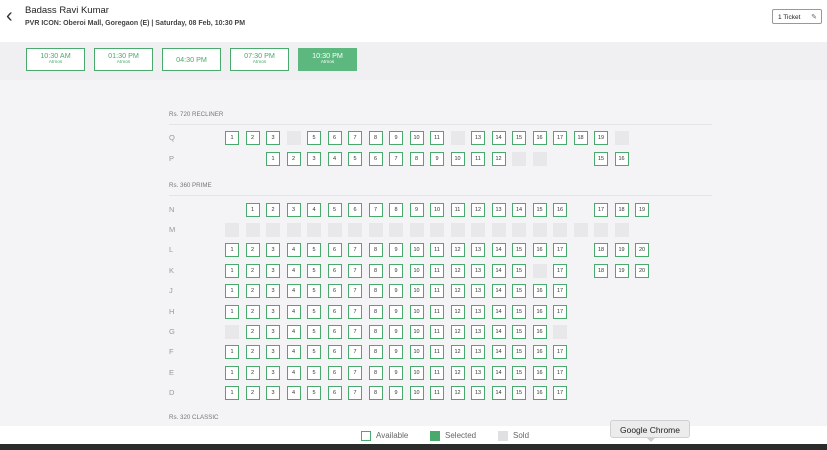 This screenshot has height=450, width=827. Describe the element at coordinates (478, 312) in the screenshot. I see `seat-h-13: 13` at that location.